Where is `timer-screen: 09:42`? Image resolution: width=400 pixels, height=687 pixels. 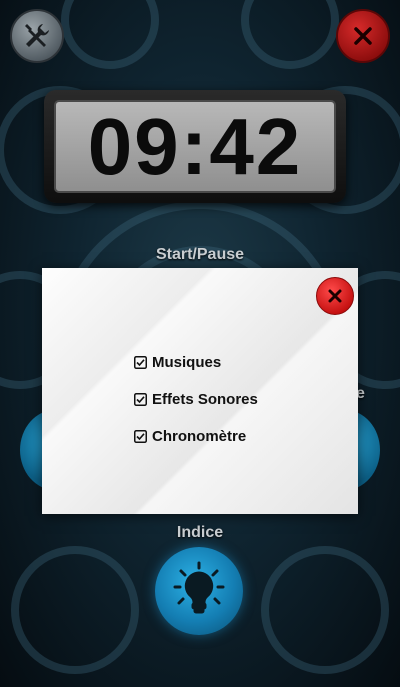
timer-screen: 09:42 is located at coordinates (195, 146).